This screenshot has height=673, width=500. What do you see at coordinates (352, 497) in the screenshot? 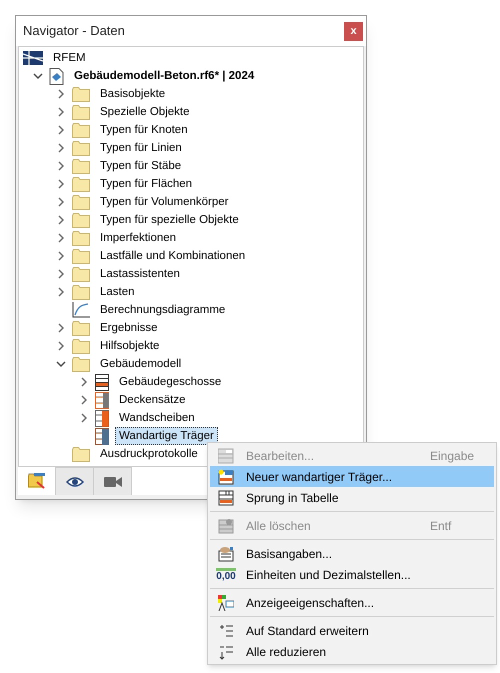
I see `menu-item: Sprung in Tabelle` at bounding box center [352, 497].